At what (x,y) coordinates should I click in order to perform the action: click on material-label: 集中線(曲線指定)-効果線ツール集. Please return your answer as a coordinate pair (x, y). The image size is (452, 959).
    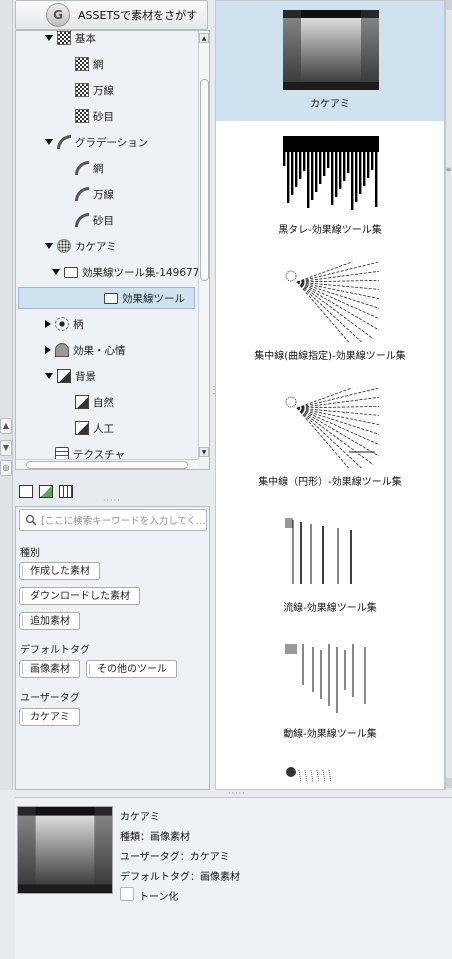
    Looking at the image, I should click on (330, 356).